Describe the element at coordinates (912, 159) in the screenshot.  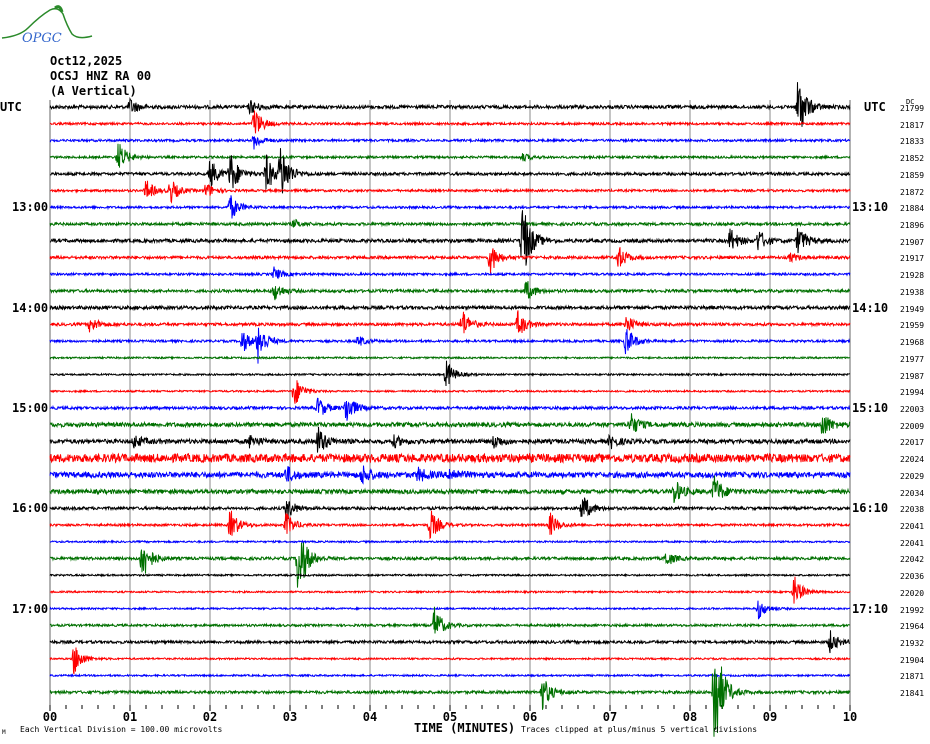
I see `dc-offset-label: 21852` at that location.